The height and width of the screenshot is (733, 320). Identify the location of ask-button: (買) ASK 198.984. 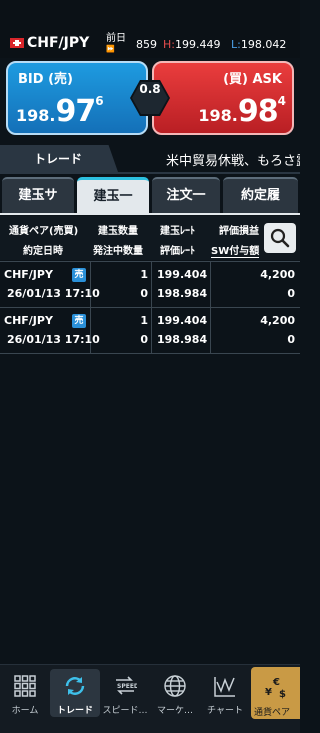
(223, 98).